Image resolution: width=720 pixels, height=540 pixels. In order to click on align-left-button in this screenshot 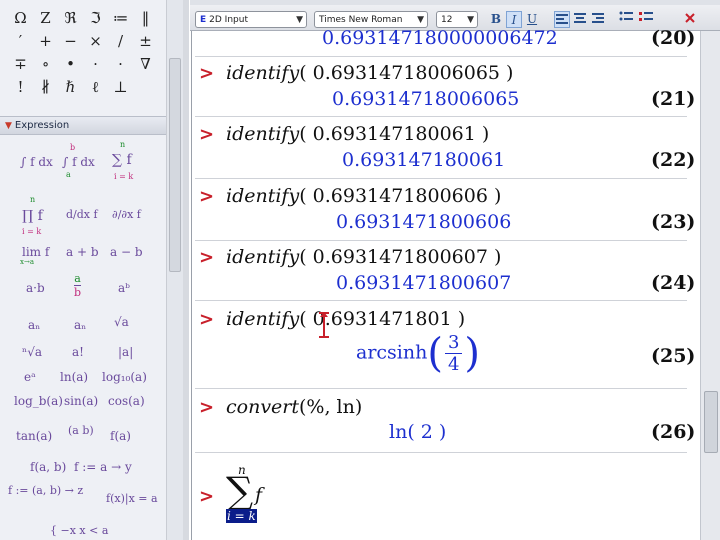, I will do `click(562, 19)`.